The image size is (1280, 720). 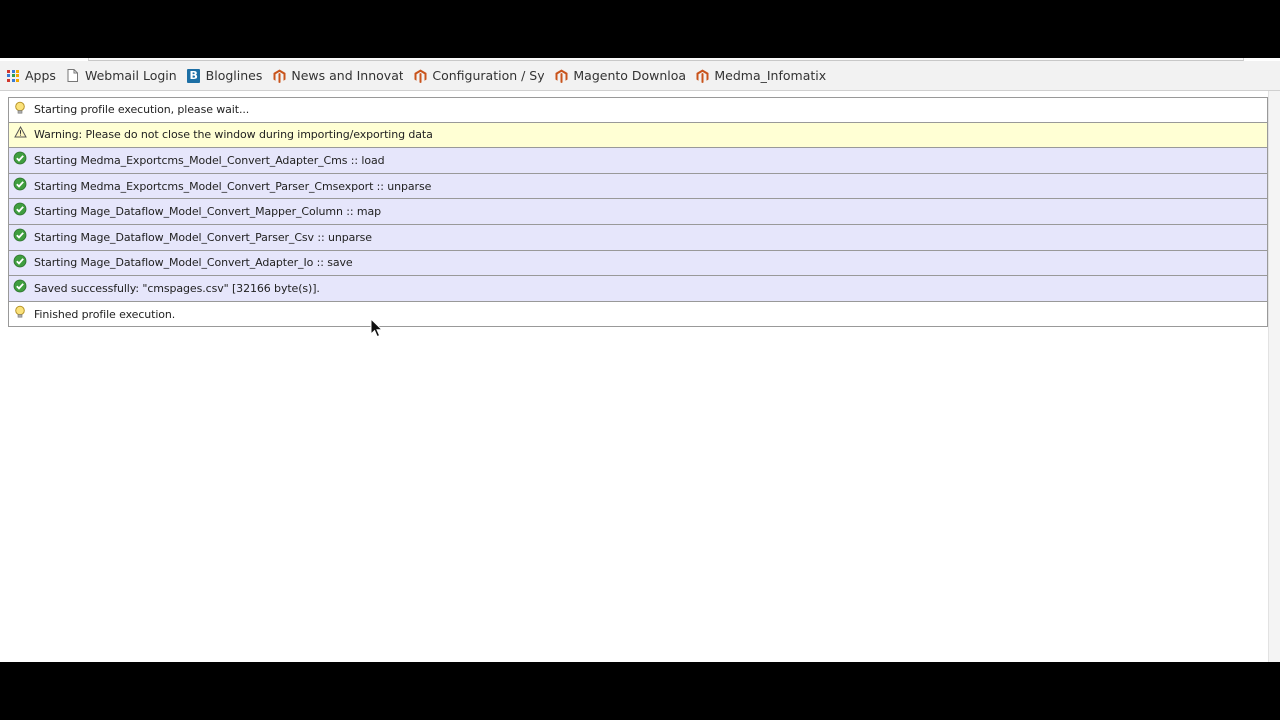 I want to click on bookmark-webmail-login: Webmail Login, so click(x=124, y=76).